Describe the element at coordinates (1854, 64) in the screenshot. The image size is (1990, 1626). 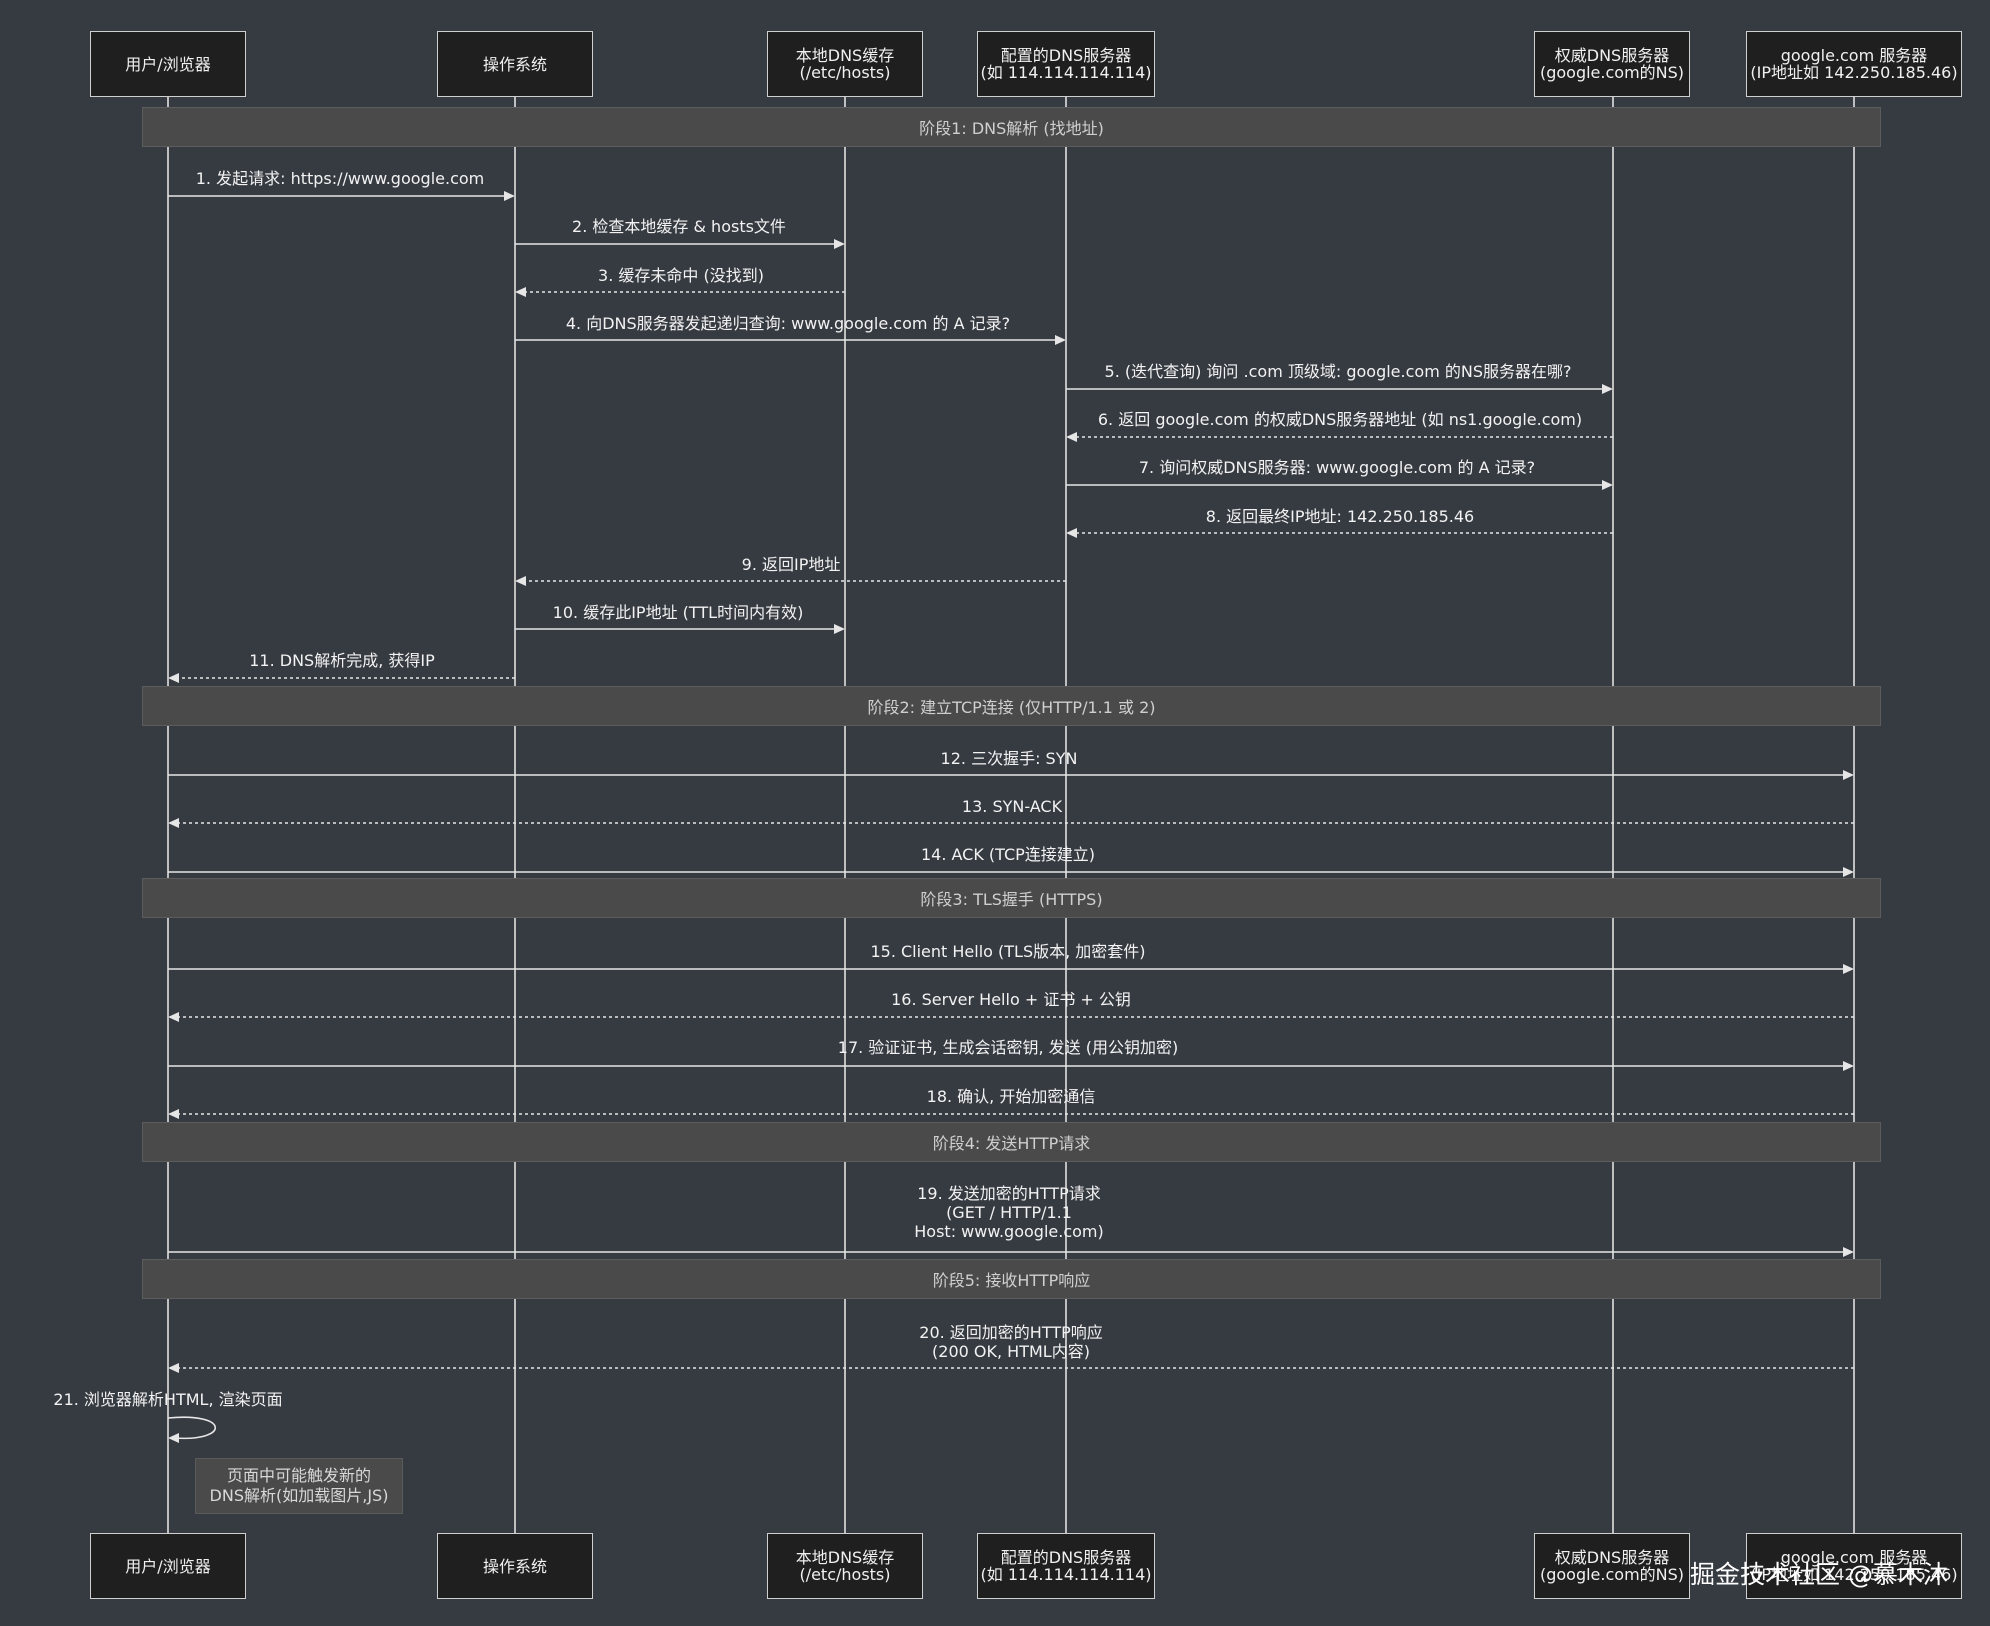
I see `actor-google-server-top: google.com 服务器 (IP地址如 142.250.185.46)` at that location.